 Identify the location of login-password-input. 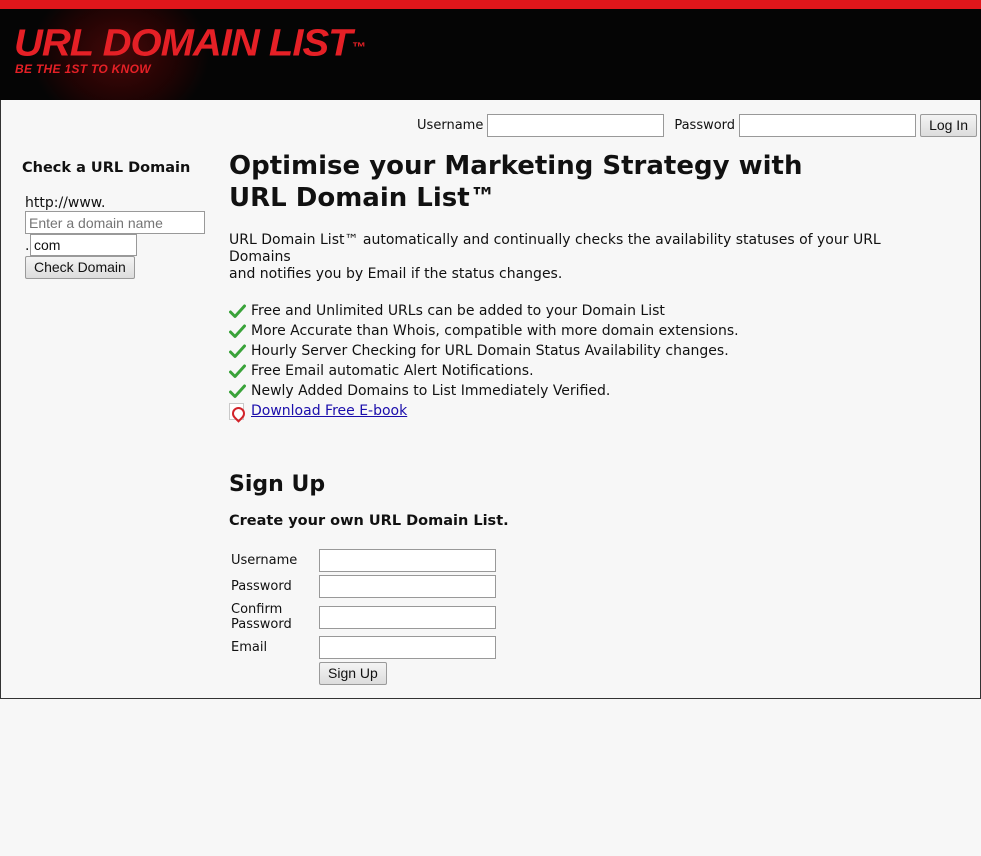
(828, 125).